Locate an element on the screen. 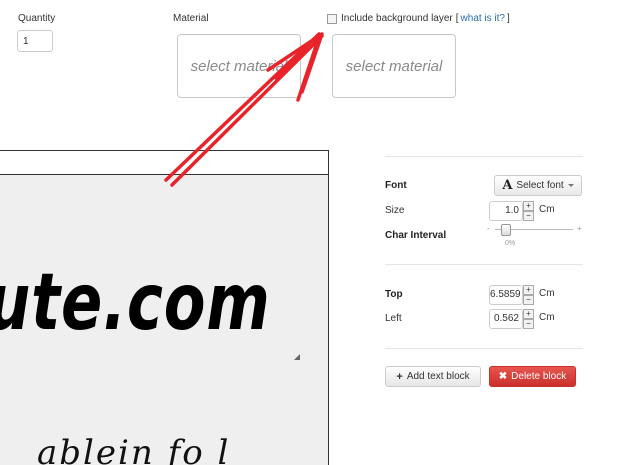 The width and height of the screenshot is (620, 465). caret-down-icon is located at coordinates (570, 185).